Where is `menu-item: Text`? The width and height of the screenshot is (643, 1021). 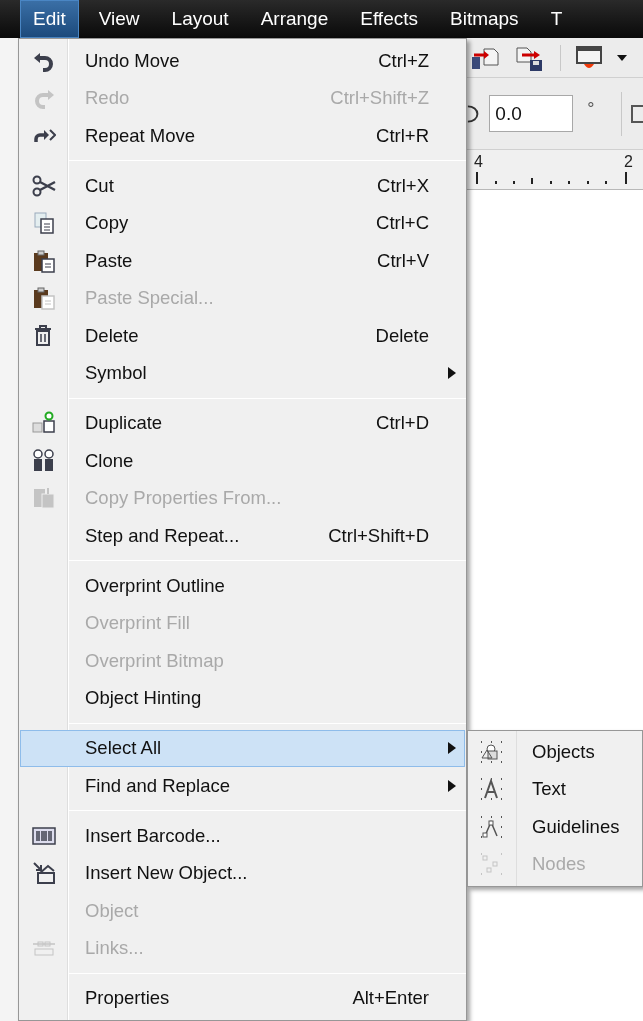
menu-item: Text is located at coordinates (555, 789).